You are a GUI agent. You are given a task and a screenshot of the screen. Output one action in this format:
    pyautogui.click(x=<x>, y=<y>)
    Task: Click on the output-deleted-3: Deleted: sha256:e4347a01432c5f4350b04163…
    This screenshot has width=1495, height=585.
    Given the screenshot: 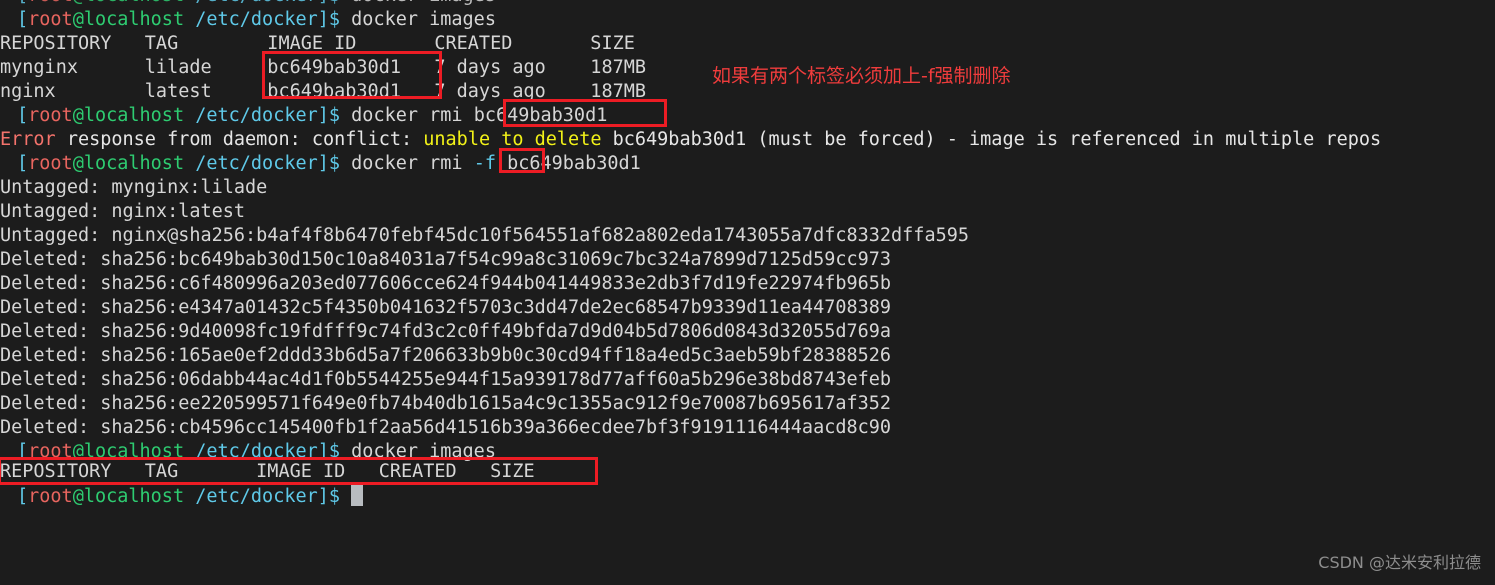 What is the action you would take?
    pyautogui.click(x=446, y=307)
    